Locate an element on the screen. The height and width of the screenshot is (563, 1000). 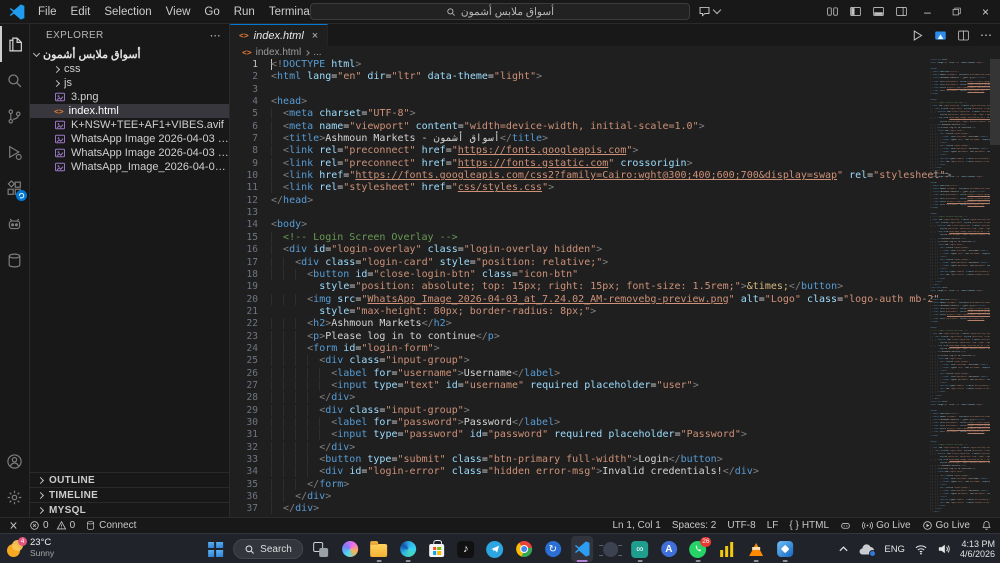
menu-edit: Edit is located at coordinates (81, 12).